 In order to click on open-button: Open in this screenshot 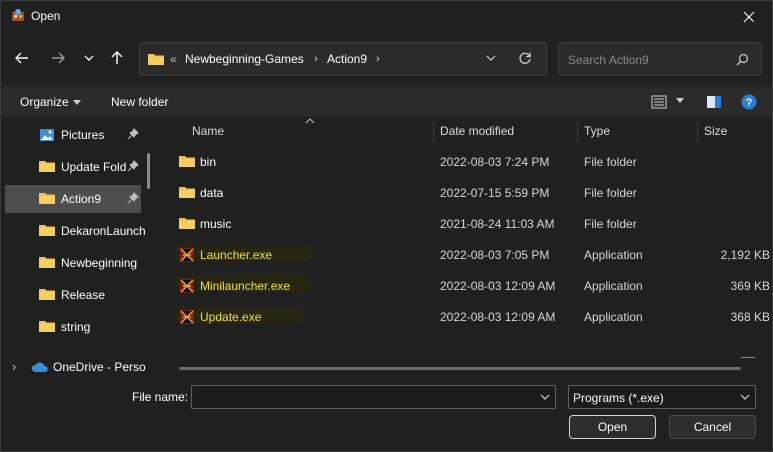, I will do `click(612, 427)`.